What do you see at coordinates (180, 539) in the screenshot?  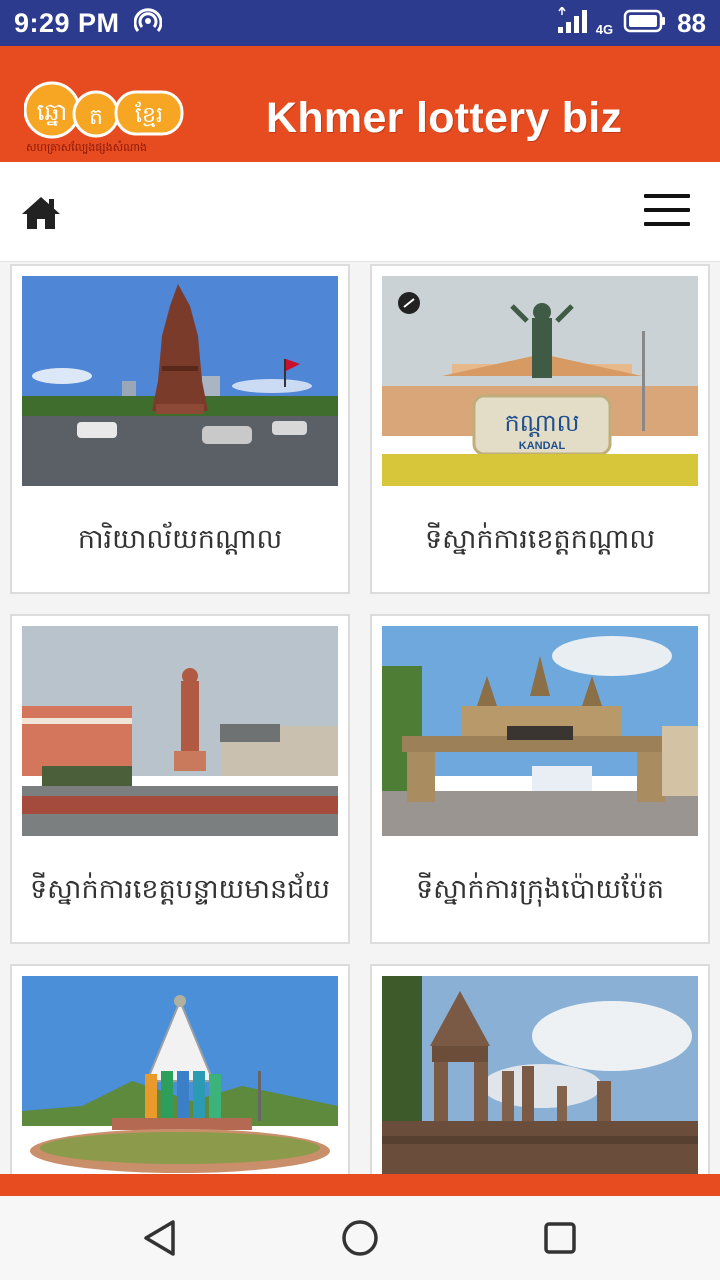 I see `card-label: ការិយាល័យកណ្តាល` at bounding box center [180, 539].